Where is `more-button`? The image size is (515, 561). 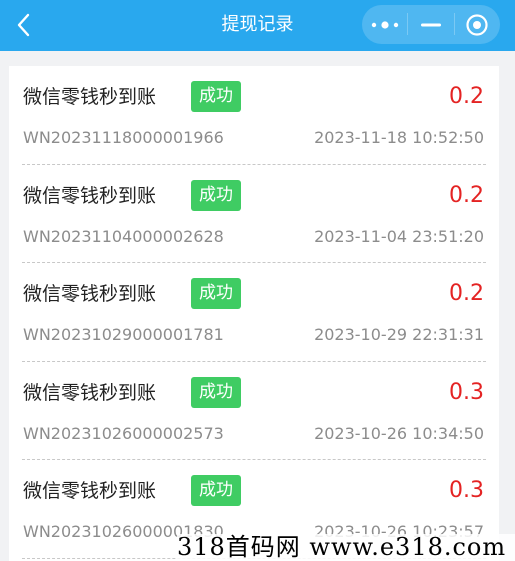
more-button is located at coordinates (384, 24).